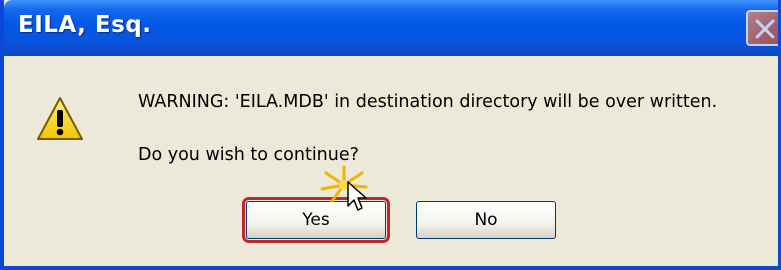 Image resolution: width=781 pixels, height=270 pixels. I want to click on no-button: No, so click(486, 220).